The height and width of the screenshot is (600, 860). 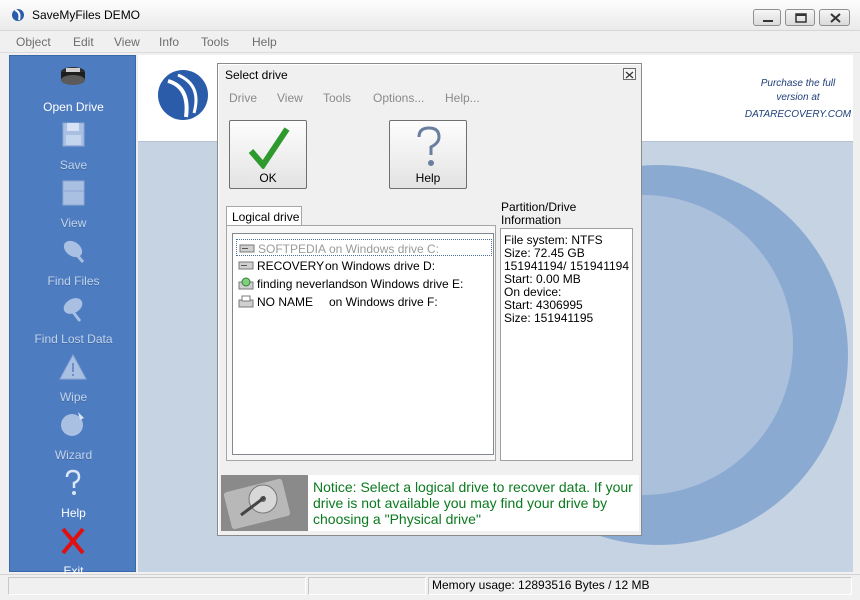 I want to click on floppy-icon, so click(x=73, y=134).